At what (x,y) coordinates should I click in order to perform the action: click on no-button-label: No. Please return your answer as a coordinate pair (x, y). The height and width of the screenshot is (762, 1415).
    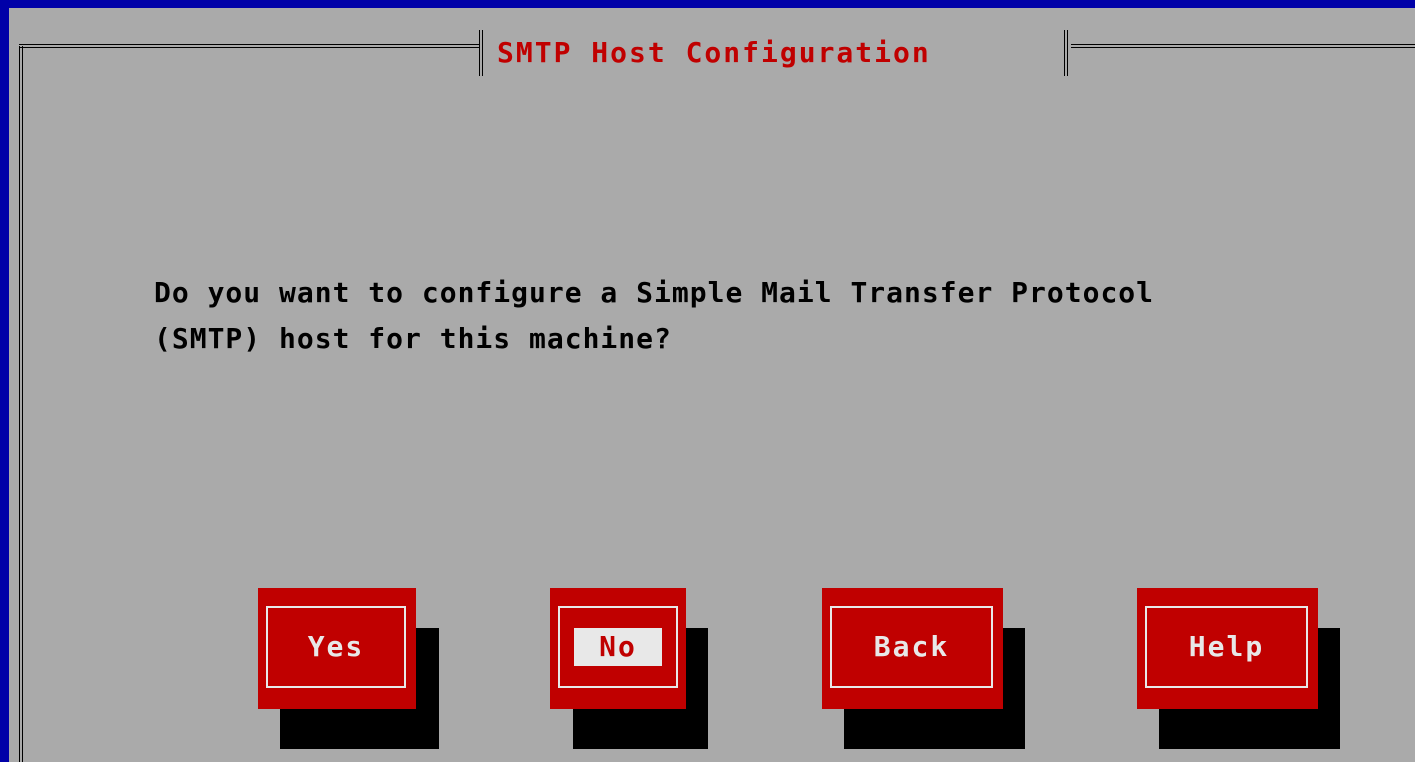
    Looking at the image, I should click on (618, 647).